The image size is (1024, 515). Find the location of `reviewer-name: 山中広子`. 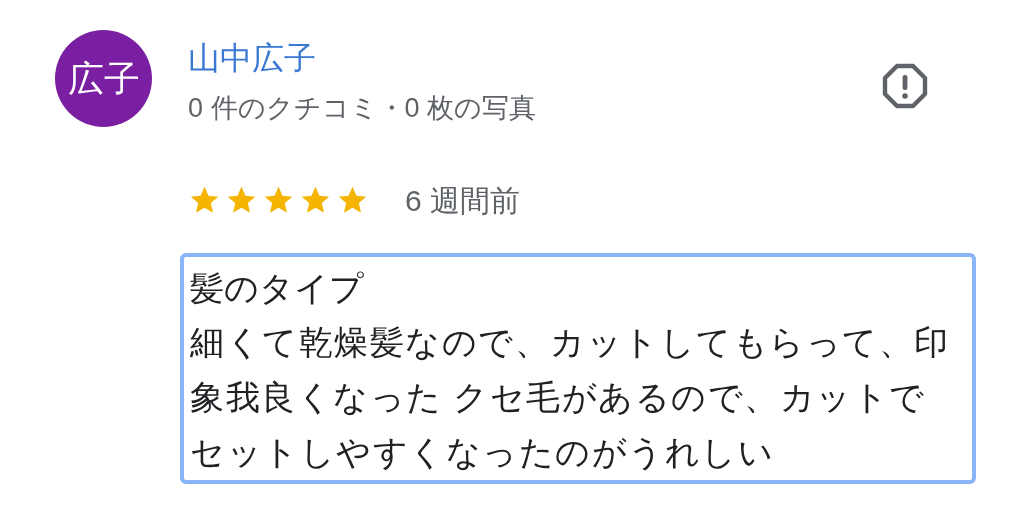

reviewer-name: 山中広子 is located at coordinates (362, 58).